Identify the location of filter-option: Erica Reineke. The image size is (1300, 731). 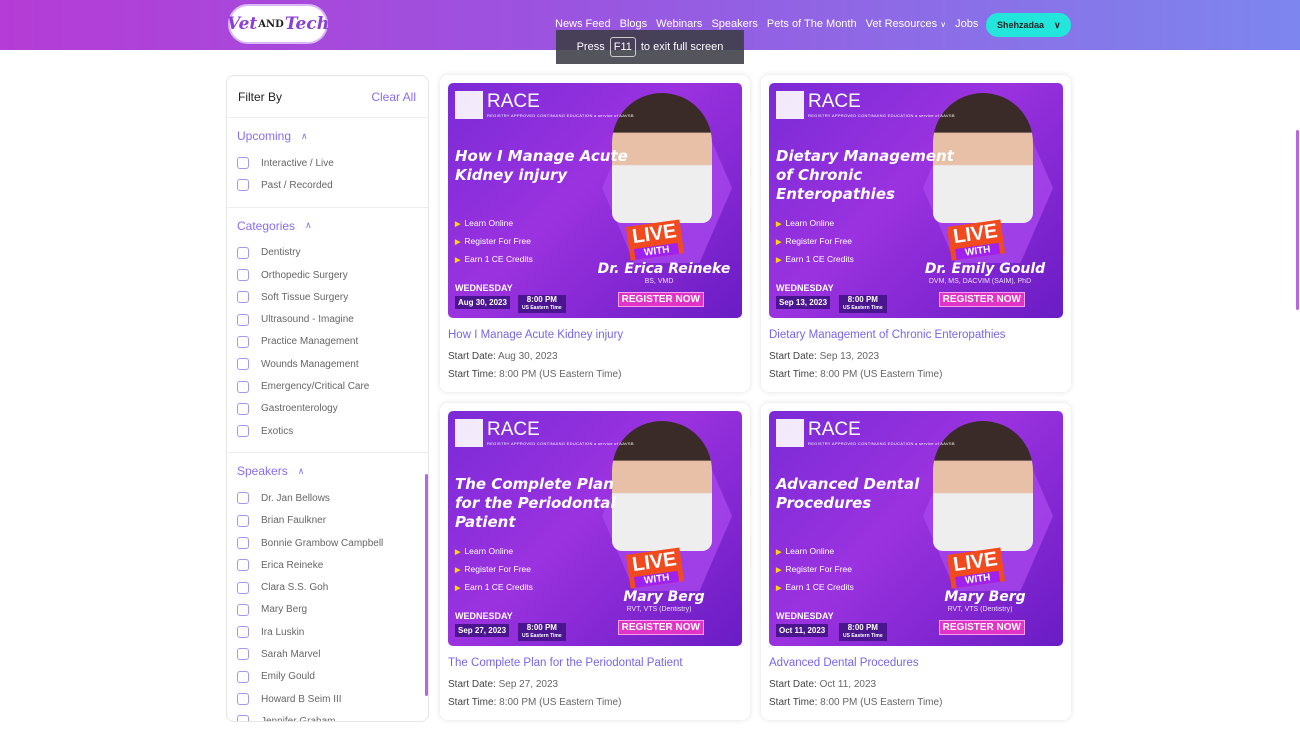
(332, 565).